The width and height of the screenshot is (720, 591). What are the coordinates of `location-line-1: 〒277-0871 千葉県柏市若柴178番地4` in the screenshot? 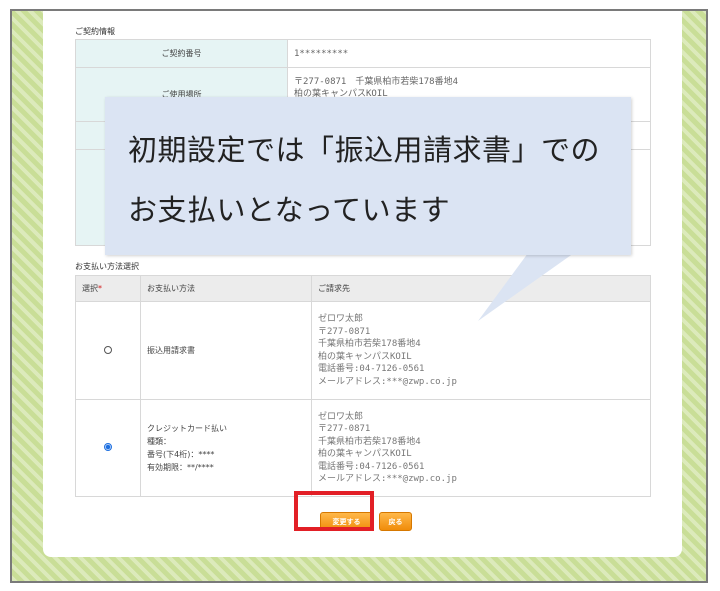 It's located at (376, 82).